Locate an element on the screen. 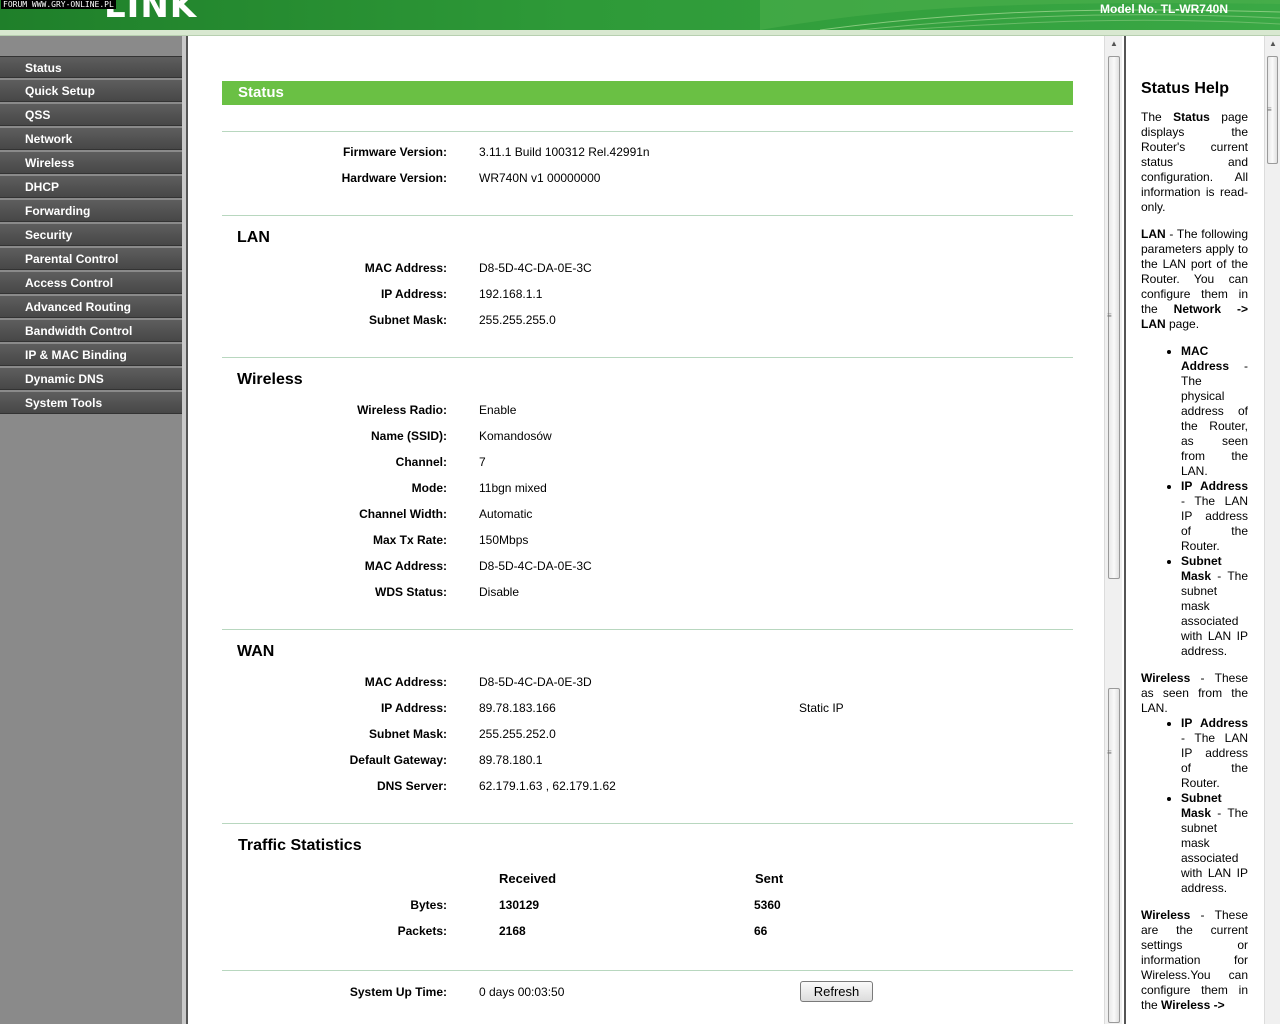 Image resolution: width=1280 pixels, height=1024 pixels. wan-dns-label: DNS Server: is located at coordinates (411, 786).